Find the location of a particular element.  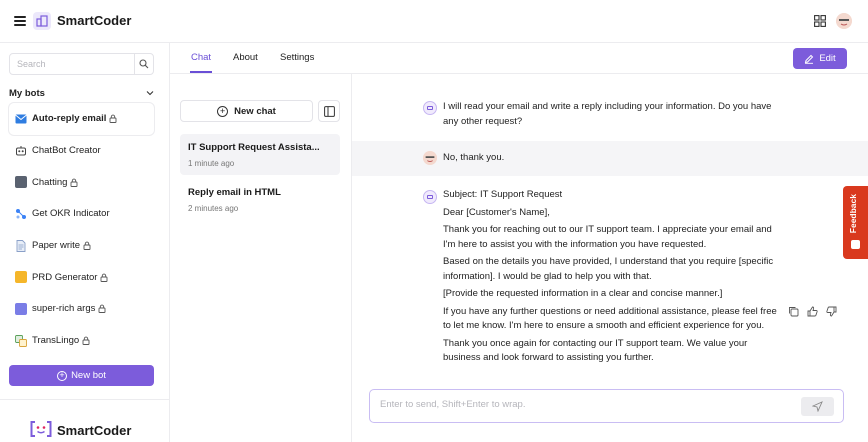

tab-settings: Settings is located at coordinates (297, 57).